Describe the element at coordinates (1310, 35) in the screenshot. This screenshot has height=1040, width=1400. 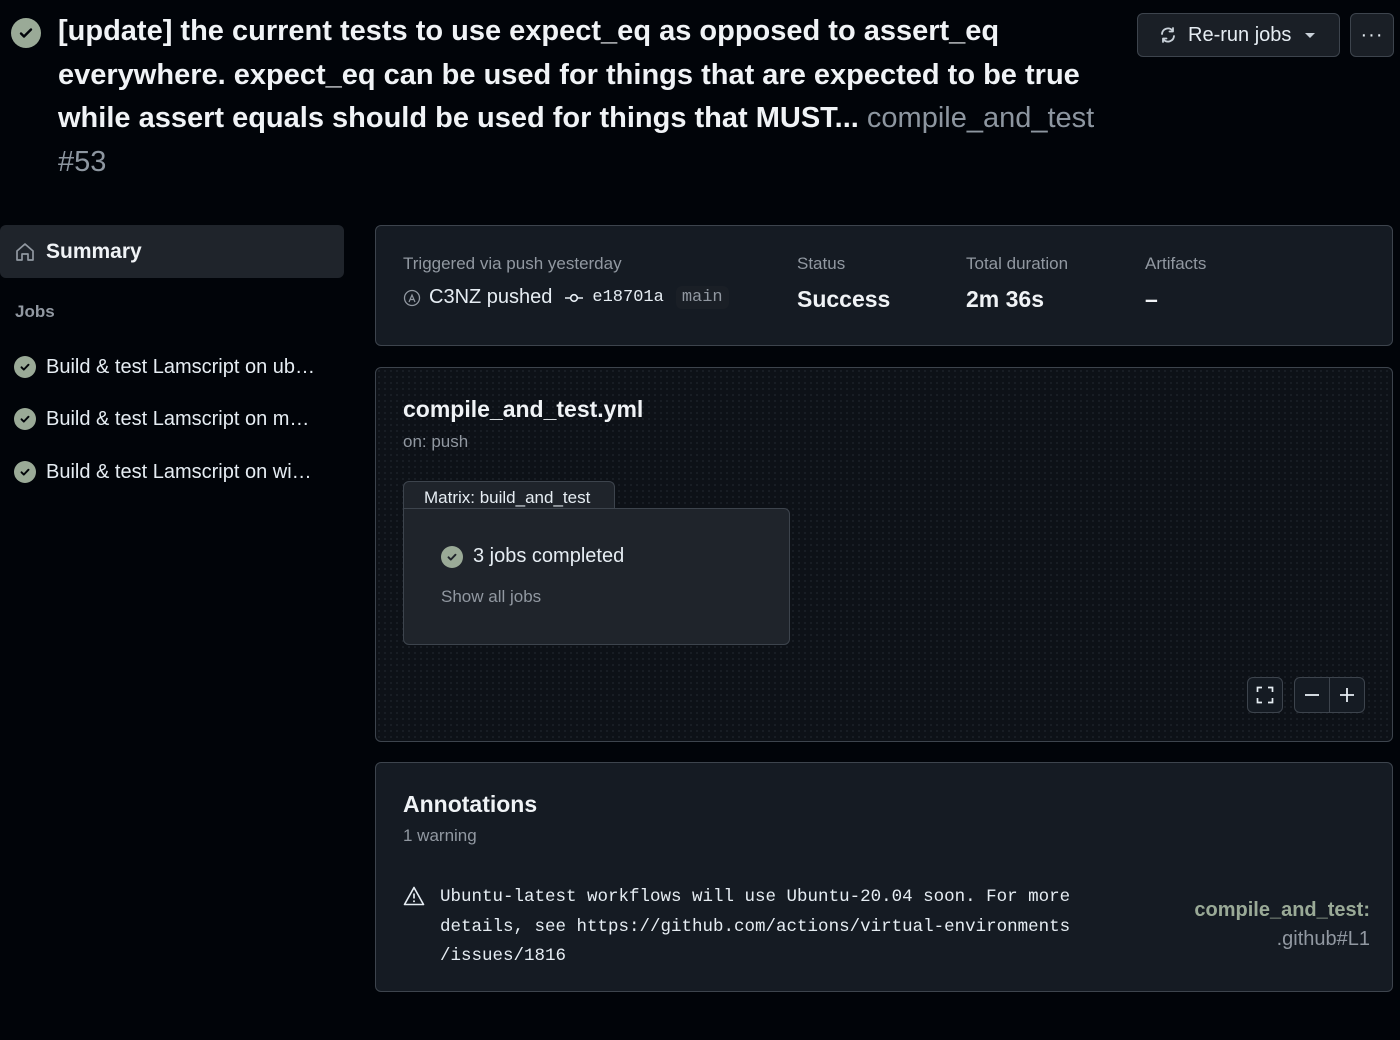
I see `chevron-down-icon` at that location.